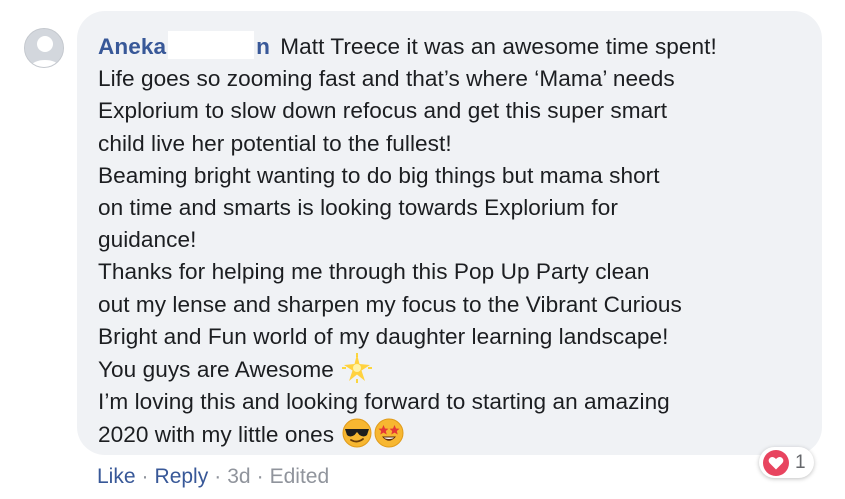  I want to click on default-avatar-icon, so click(44, 48).